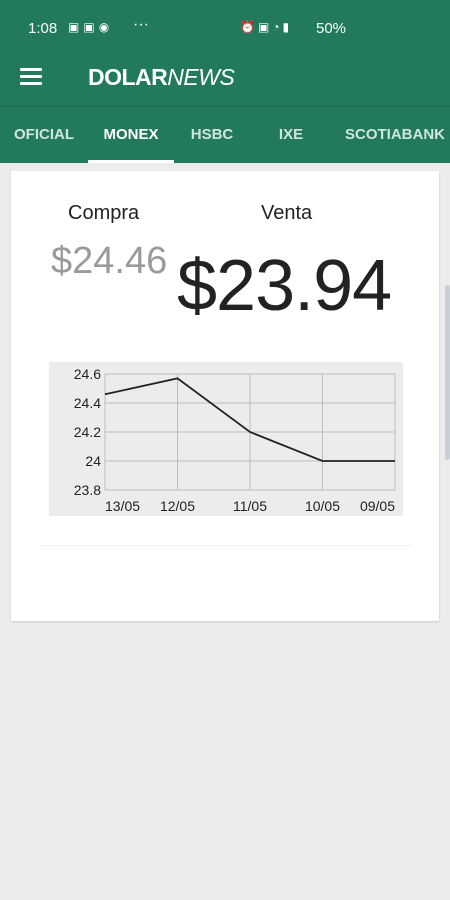 The image size is (450, 900). What do you see at coordinates (331, 28) in the screenshot?
I see `battery-level: 50%` at bounding box center [331, 28].